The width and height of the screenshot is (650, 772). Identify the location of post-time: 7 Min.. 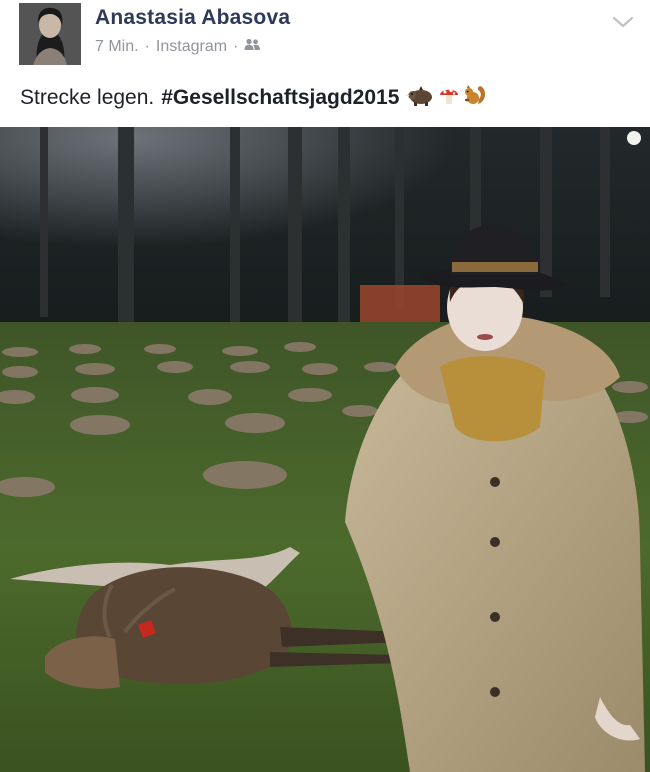
(117, 47).